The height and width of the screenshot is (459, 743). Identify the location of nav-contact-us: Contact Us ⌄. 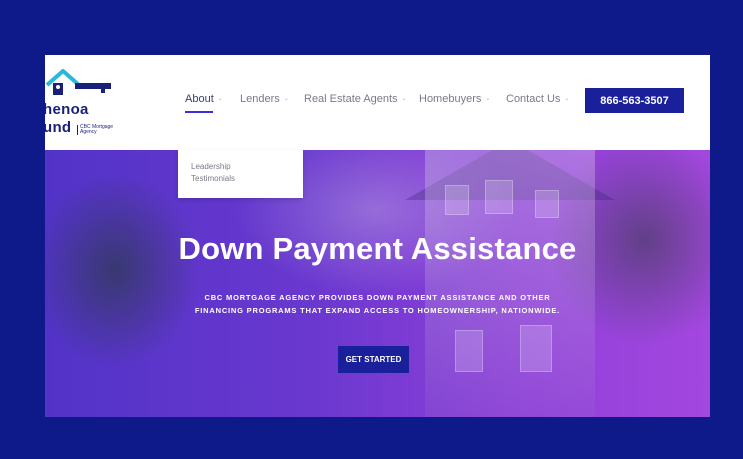
(537, 99).